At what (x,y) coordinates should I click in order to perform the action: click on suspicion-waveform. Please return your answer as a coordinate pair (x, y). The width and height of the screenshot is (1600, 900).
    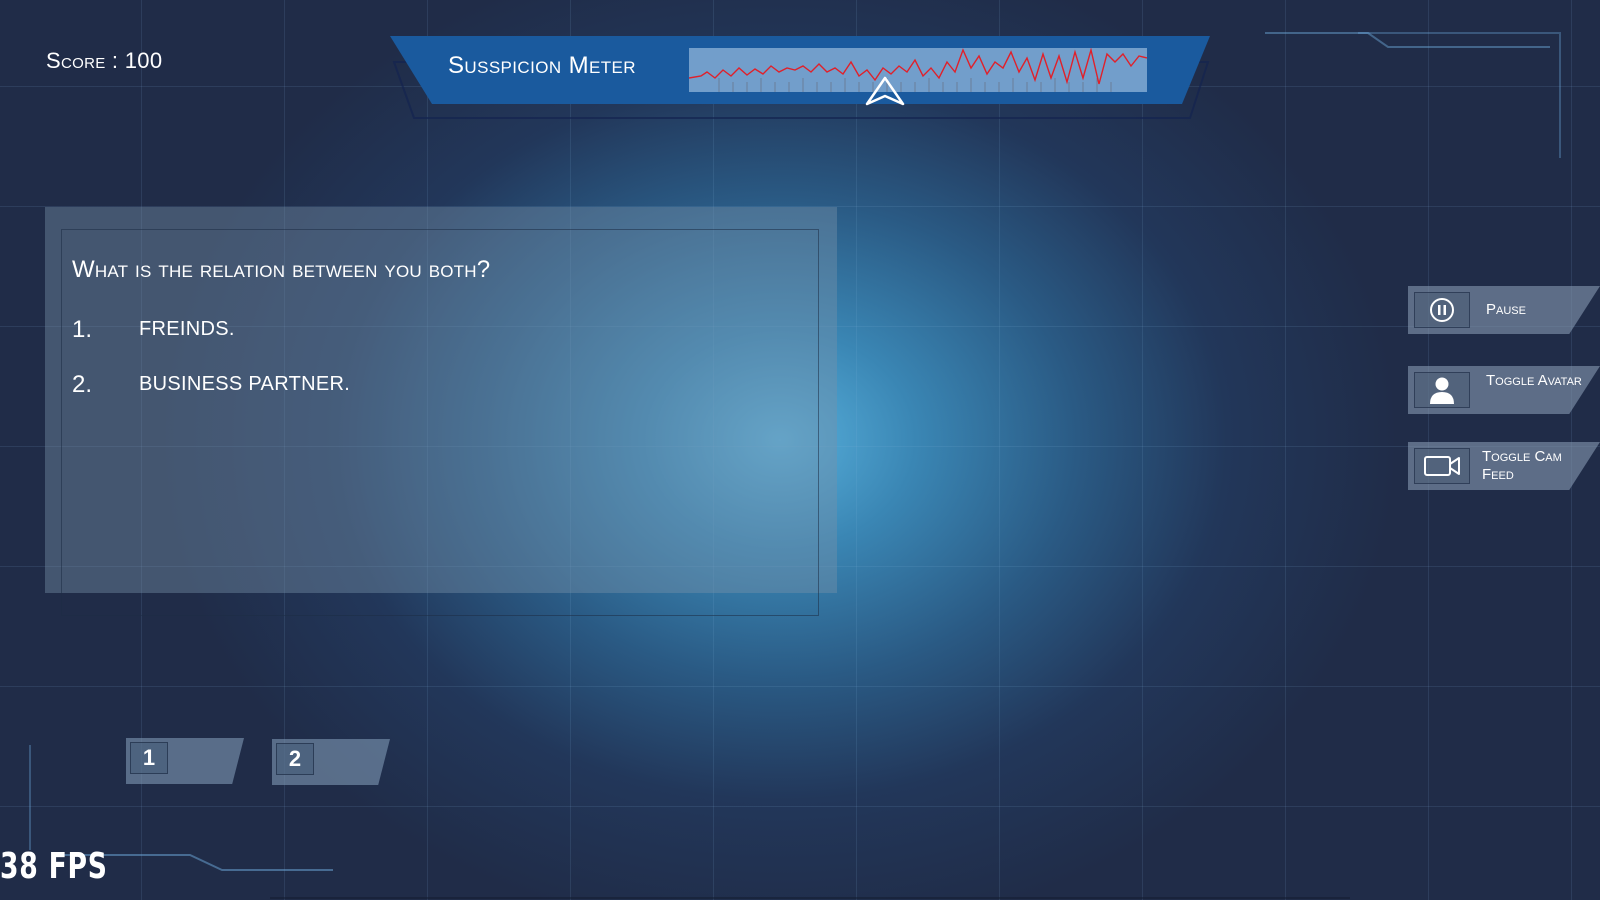
    Looking at the image, I should click on (918, 69).